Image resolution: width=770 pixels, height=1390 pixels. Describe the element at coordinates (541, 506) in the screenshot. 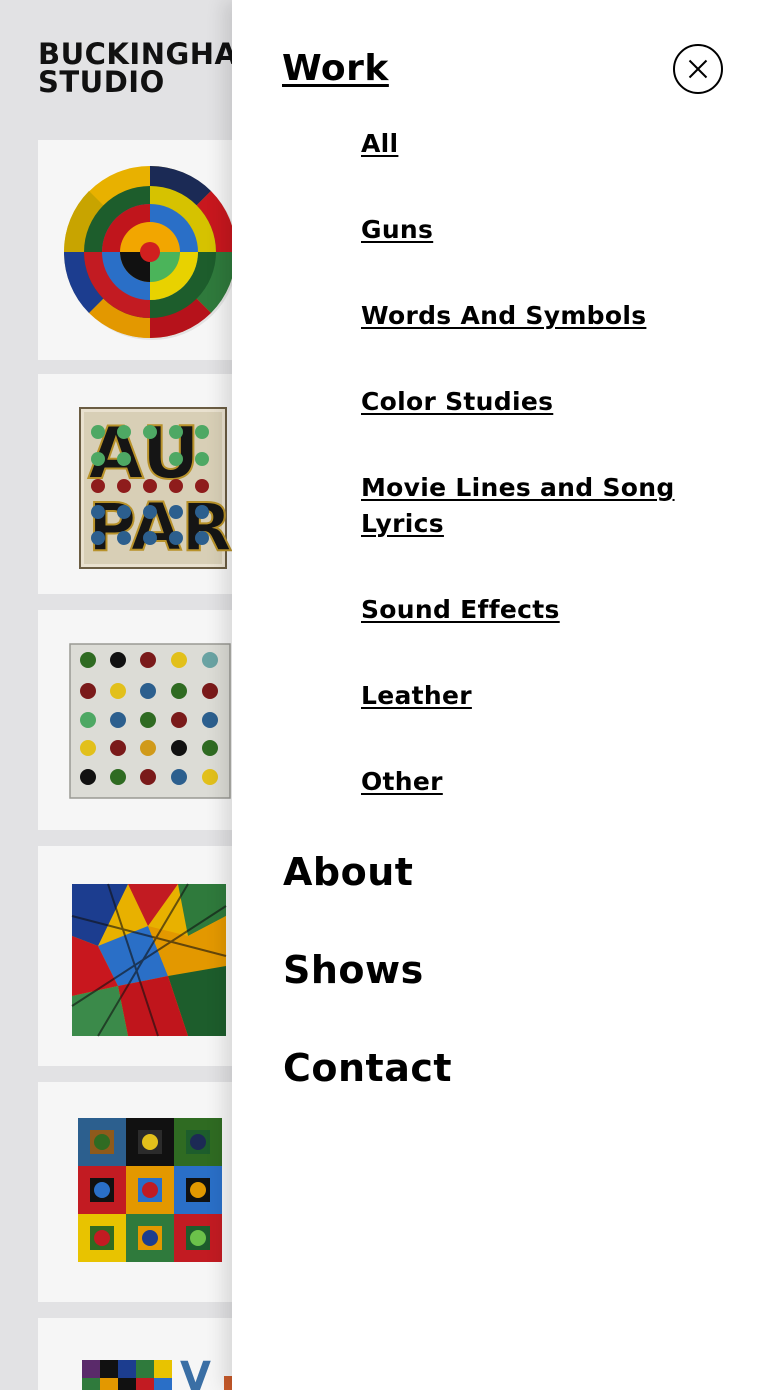

I see `nav-work-movie-lines-and-song-lyrics: Movie Lines and Song Lyrics` at that location.